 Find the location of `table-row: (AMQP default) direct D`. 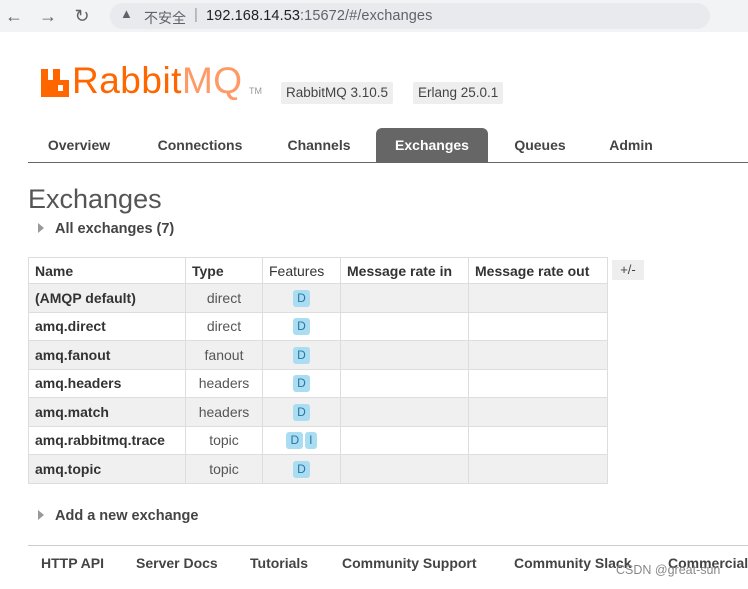

table-row: (AMQP default) direct D is located at coordinates (318, 298).